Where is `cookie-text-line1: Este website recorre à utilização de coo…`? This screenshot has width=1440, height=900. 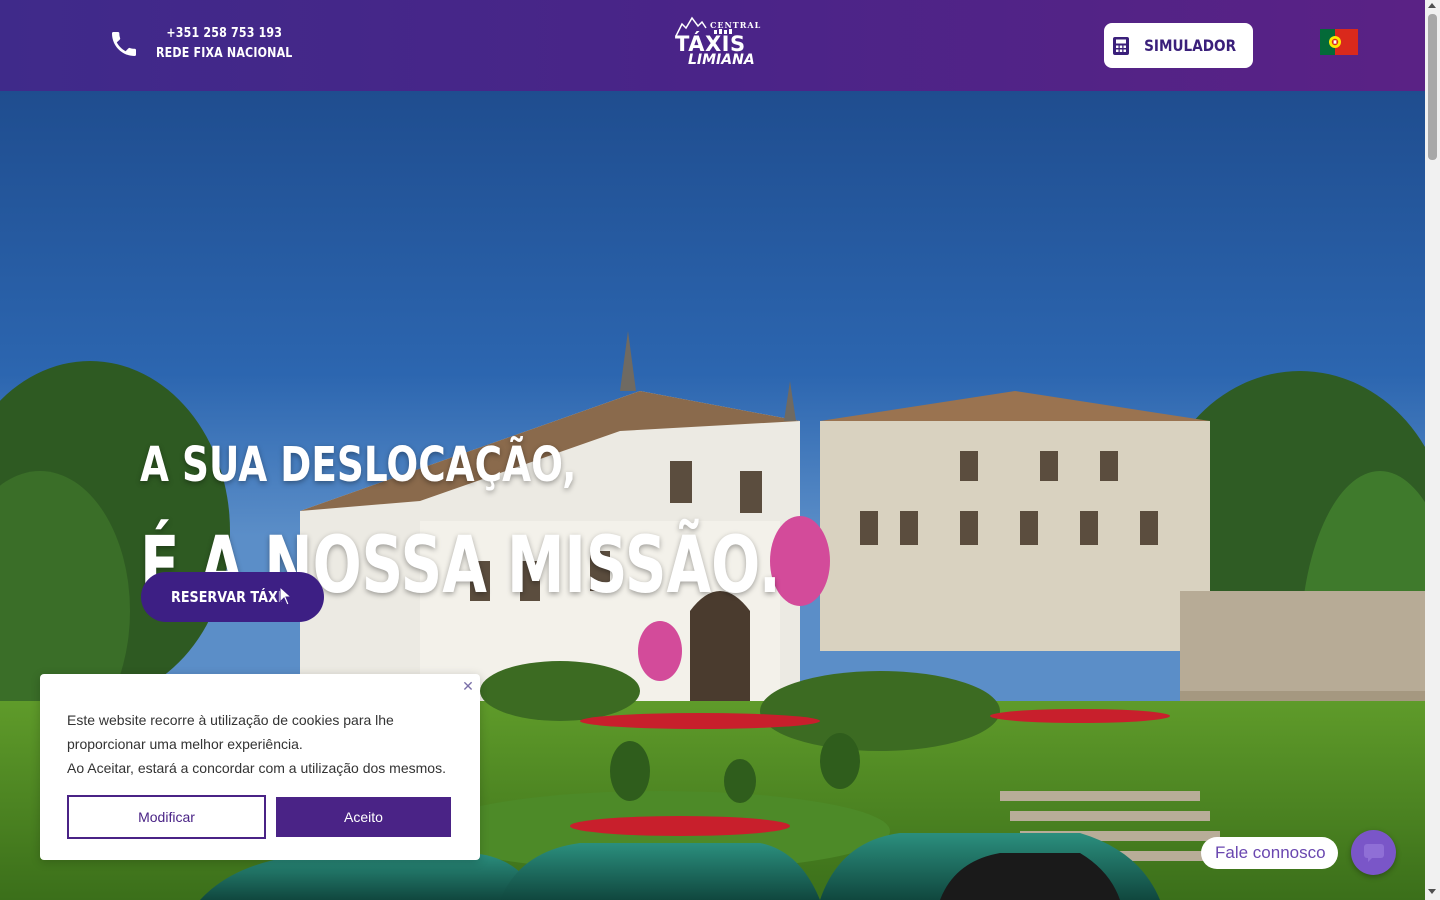
cookie-text-line1: Este website recorre à utilização de coo… is located at coordinates (230, 732).